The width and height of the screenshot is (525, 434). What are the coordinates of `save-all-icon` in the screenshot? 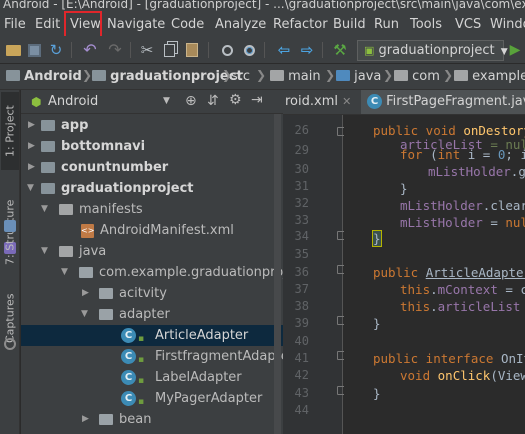 It's located at (34, 50).